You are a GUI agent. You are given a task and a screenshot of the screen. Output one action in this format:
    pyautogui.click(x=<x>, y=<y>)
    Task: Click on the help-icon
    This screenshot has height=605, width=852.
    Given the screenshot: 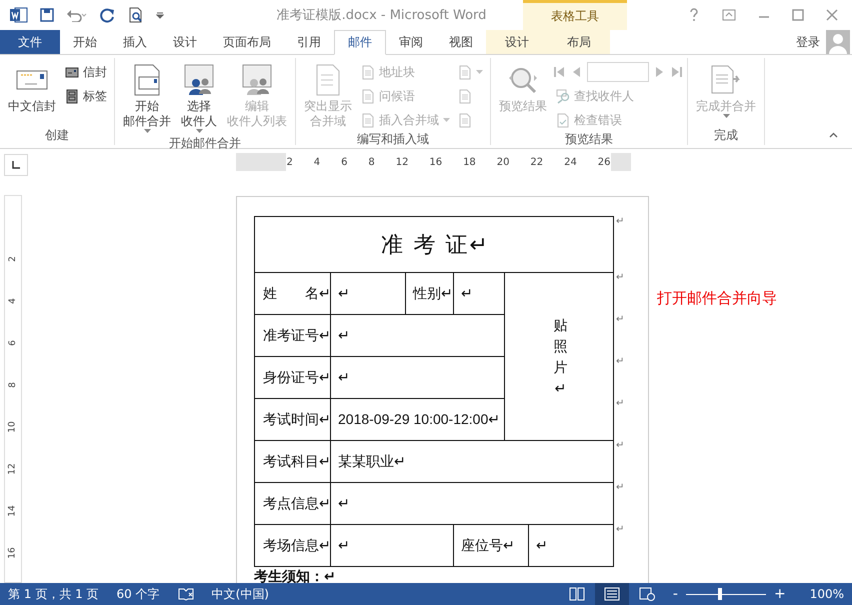 What is the action you would take?
    pyautogui.click(x=694, y=15)
    